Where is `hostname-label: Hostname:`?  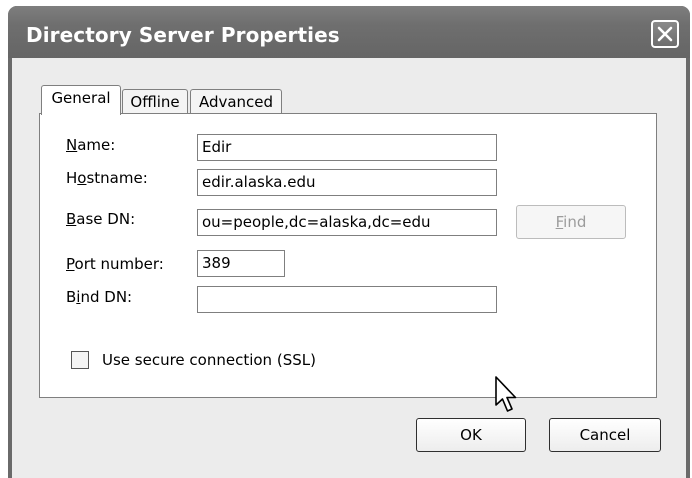
hostname-label: Hostname: is located at coordinates (107, 178).